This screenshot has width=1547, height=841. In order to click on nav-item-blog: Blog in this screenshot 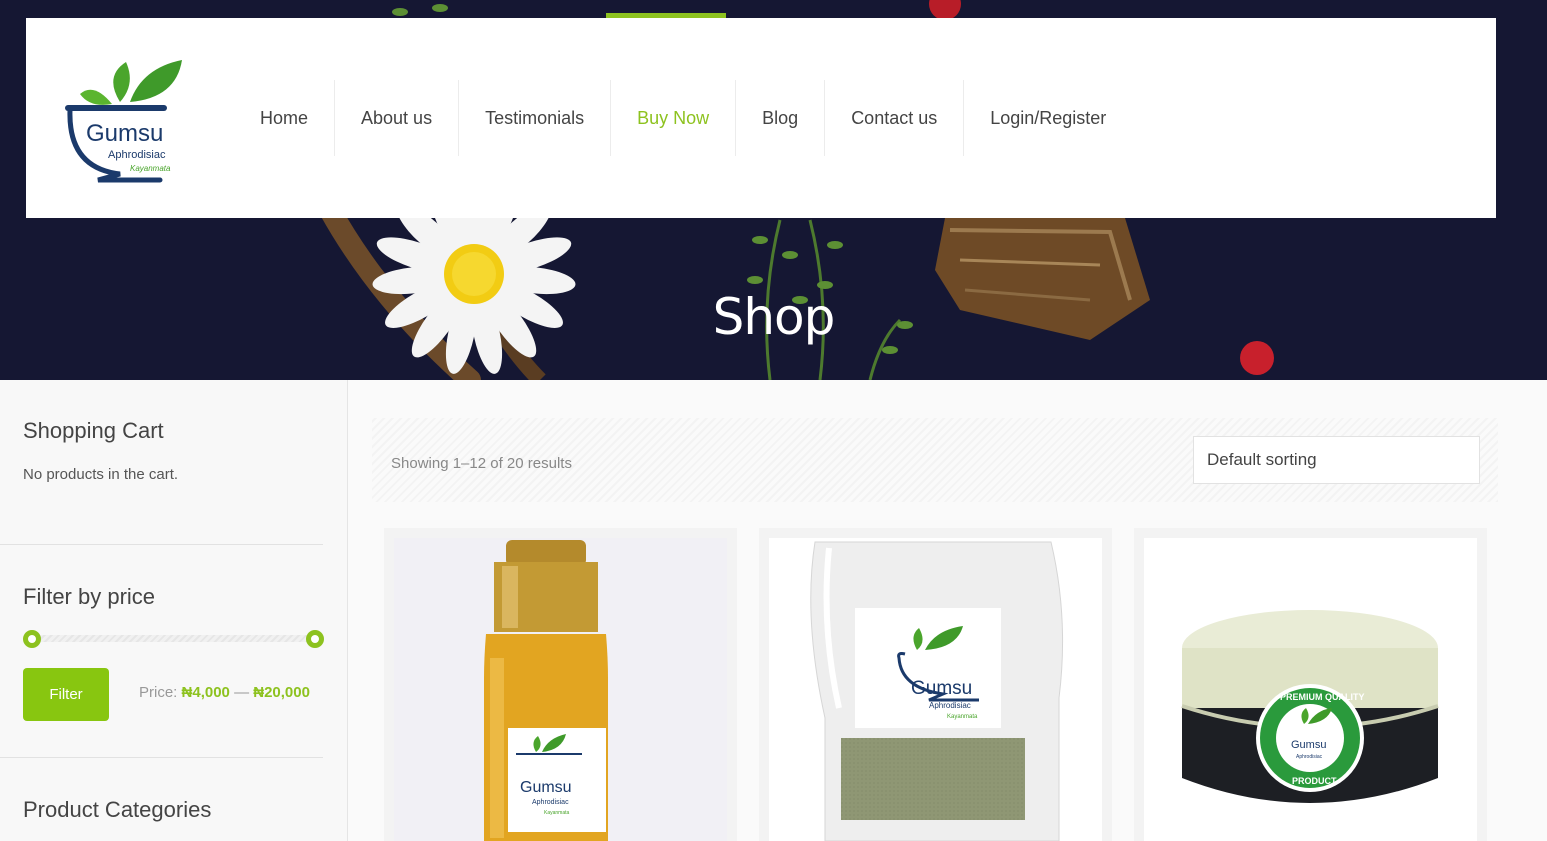, I will do `click(779, 118)`.